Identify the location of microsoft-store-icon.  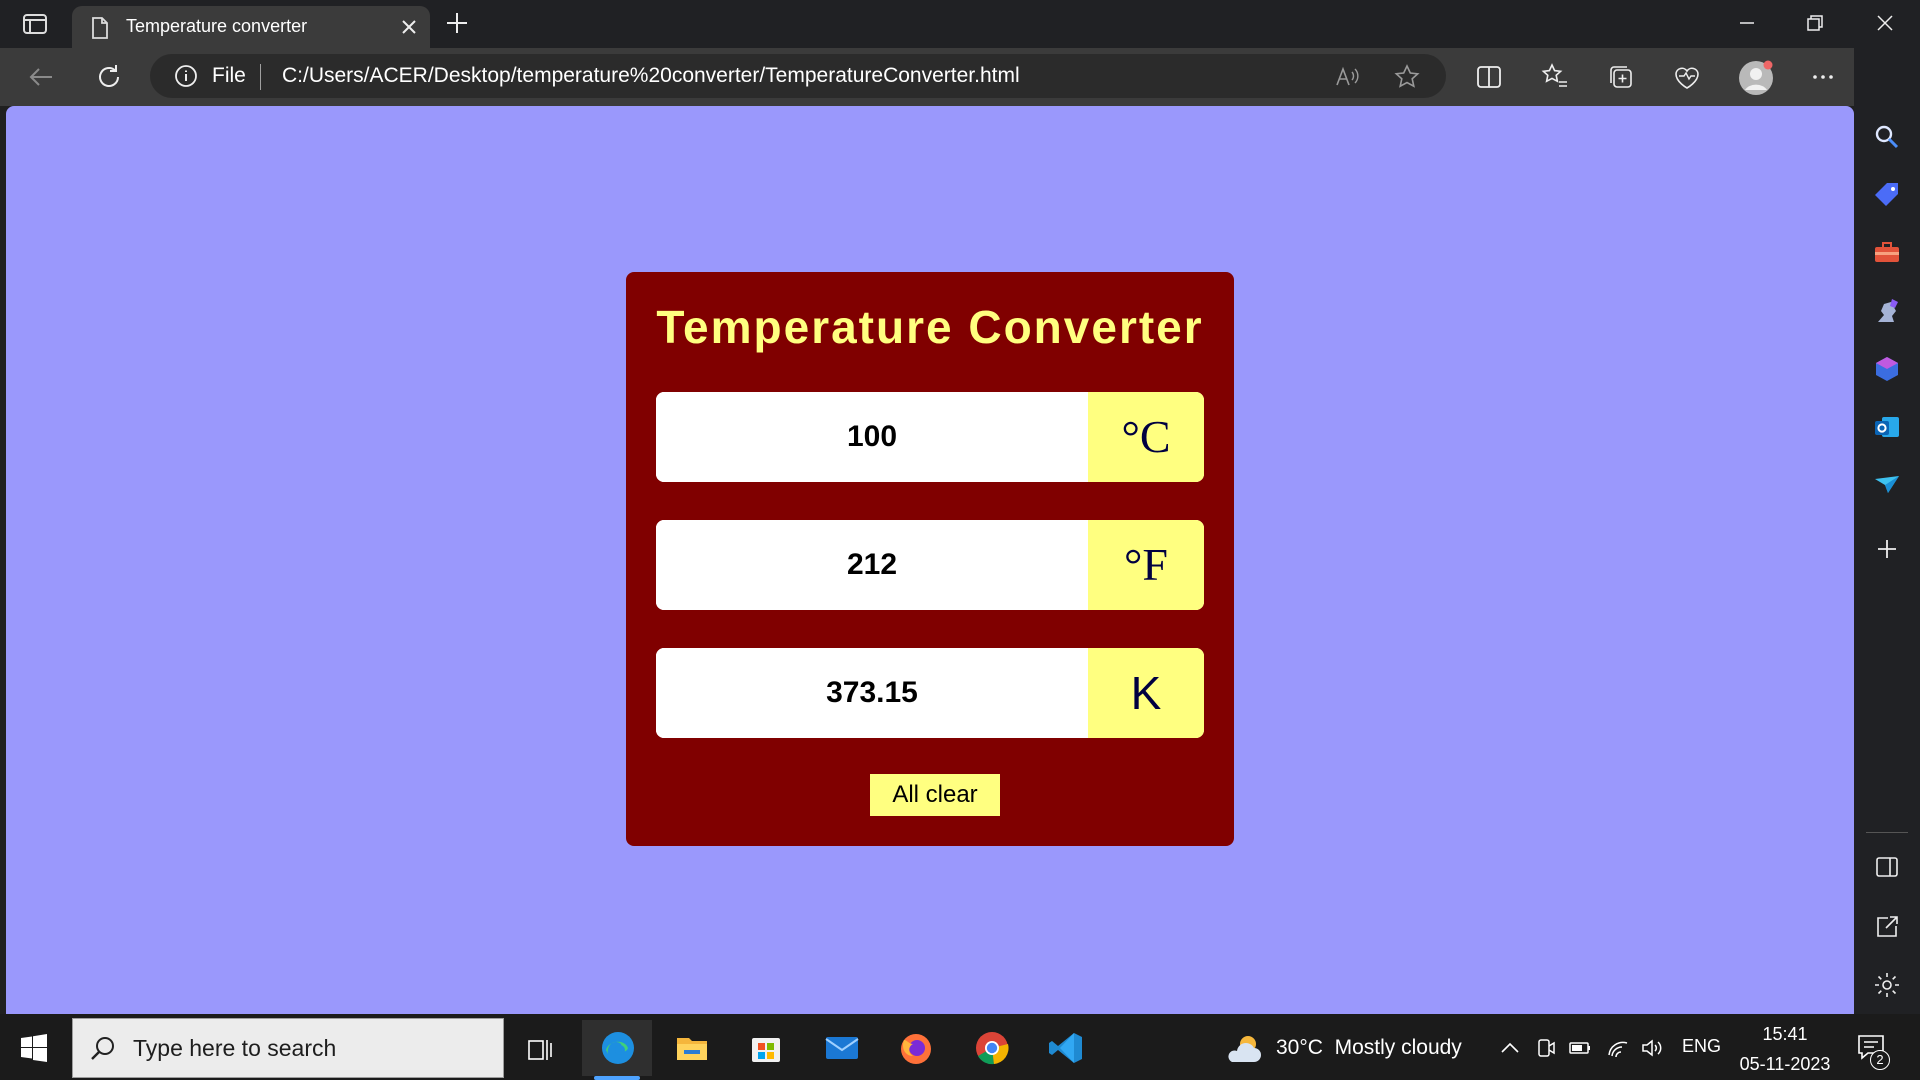
(766, 1050).